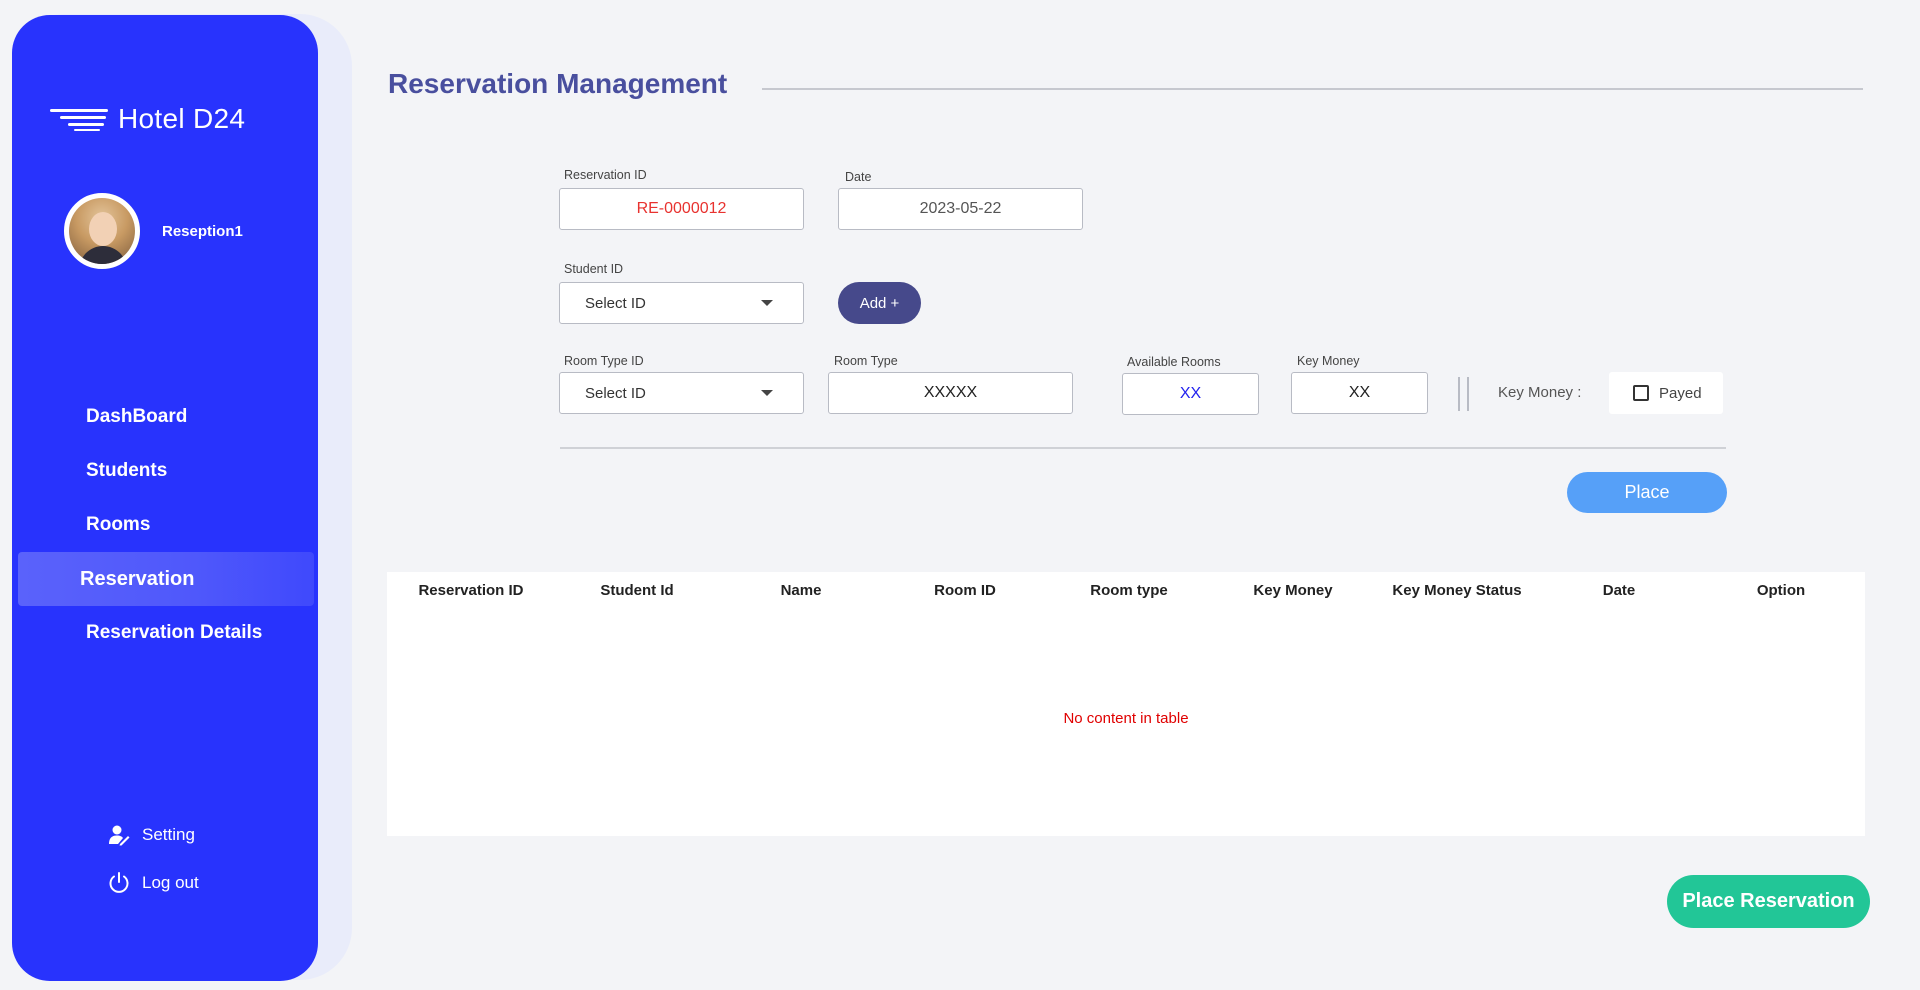  What do you see at coordinates (950, 393) in the screenshot?
I see `room-type-field: XXXXX` at bounding box center [950, 393].